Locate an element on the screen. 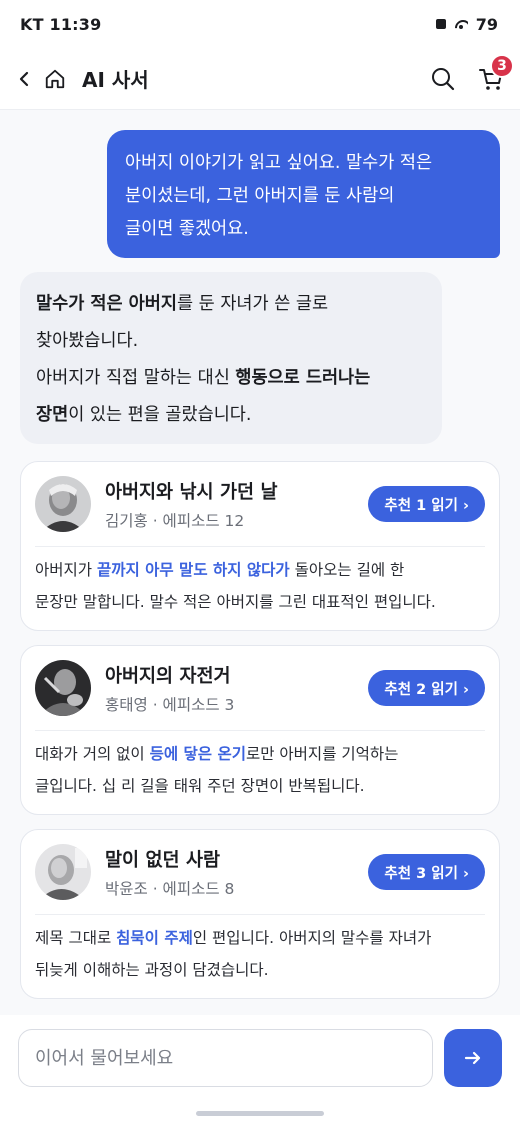 The width and height of the screenshot is (520, 1127). message-input is located at coordinates (225, 1058).